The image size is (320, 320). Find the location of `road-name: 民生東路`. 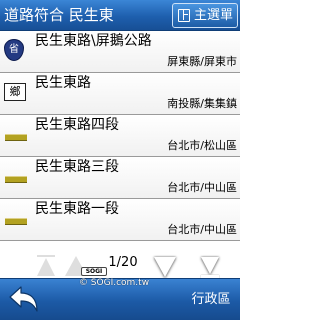

road-name: 民生東路 is located at coordinates (63, 83).